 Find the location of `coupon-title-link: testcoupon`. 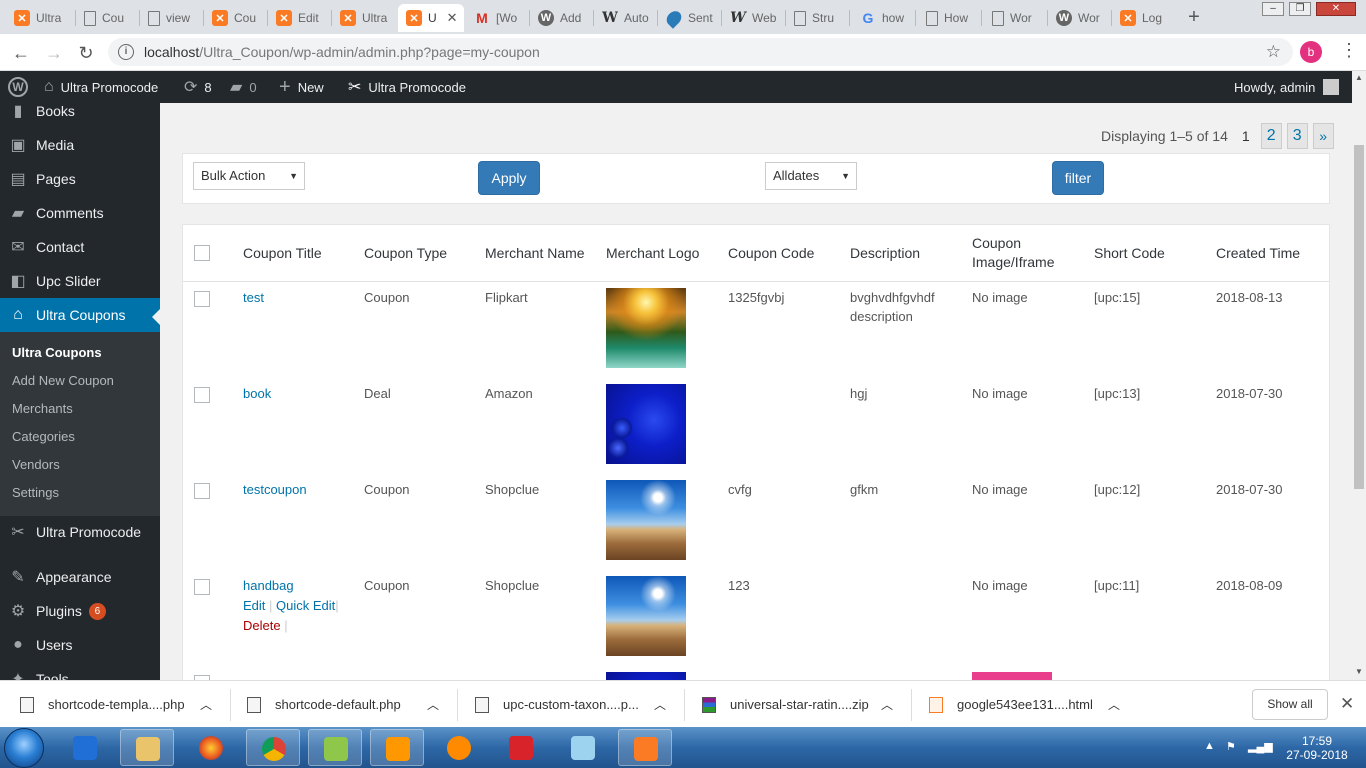

coupon-title-link: testcoupon is located at coordinates (275, 489).